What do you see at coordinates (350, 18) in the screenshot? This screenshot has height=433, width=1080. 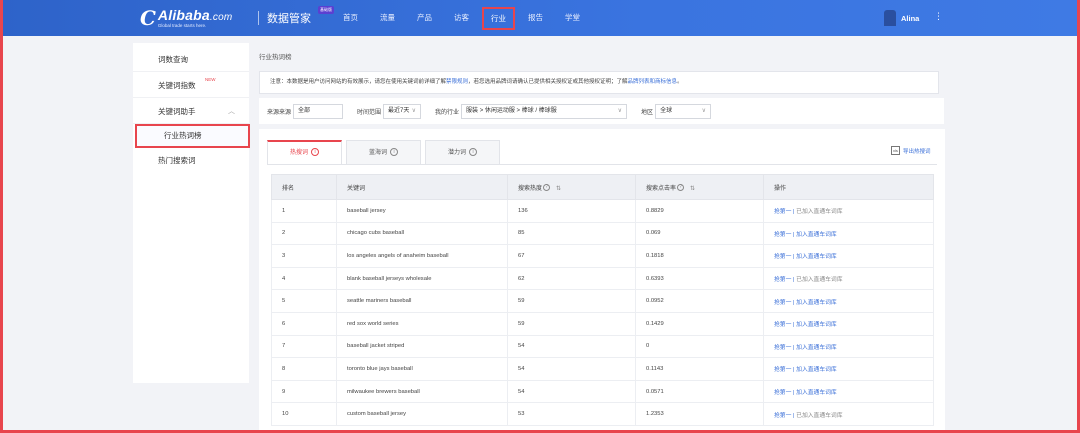 I see `nav-home: 首页` at bounding box center [350, 18].